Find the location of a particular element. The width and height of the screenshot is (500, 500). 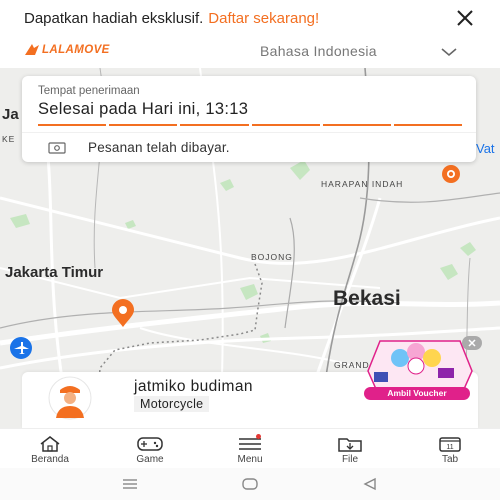

nav-file-label: File is located at coordinates (350, 459).